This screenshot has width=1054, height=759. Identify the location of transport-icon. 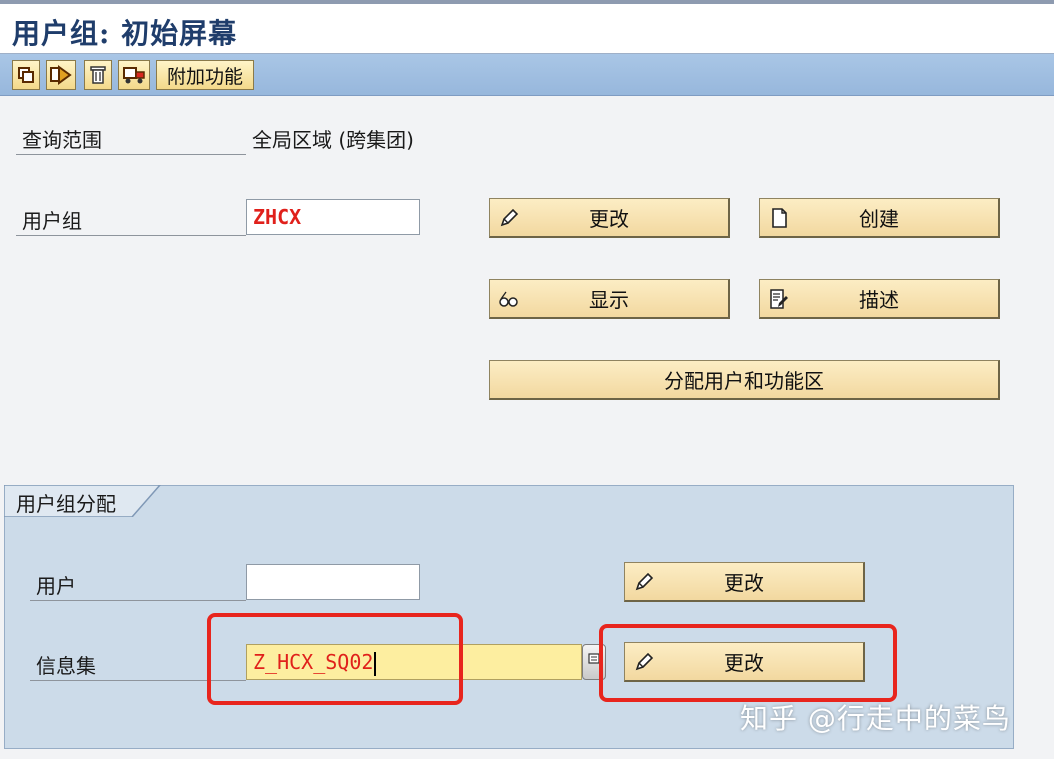
(134, 75).